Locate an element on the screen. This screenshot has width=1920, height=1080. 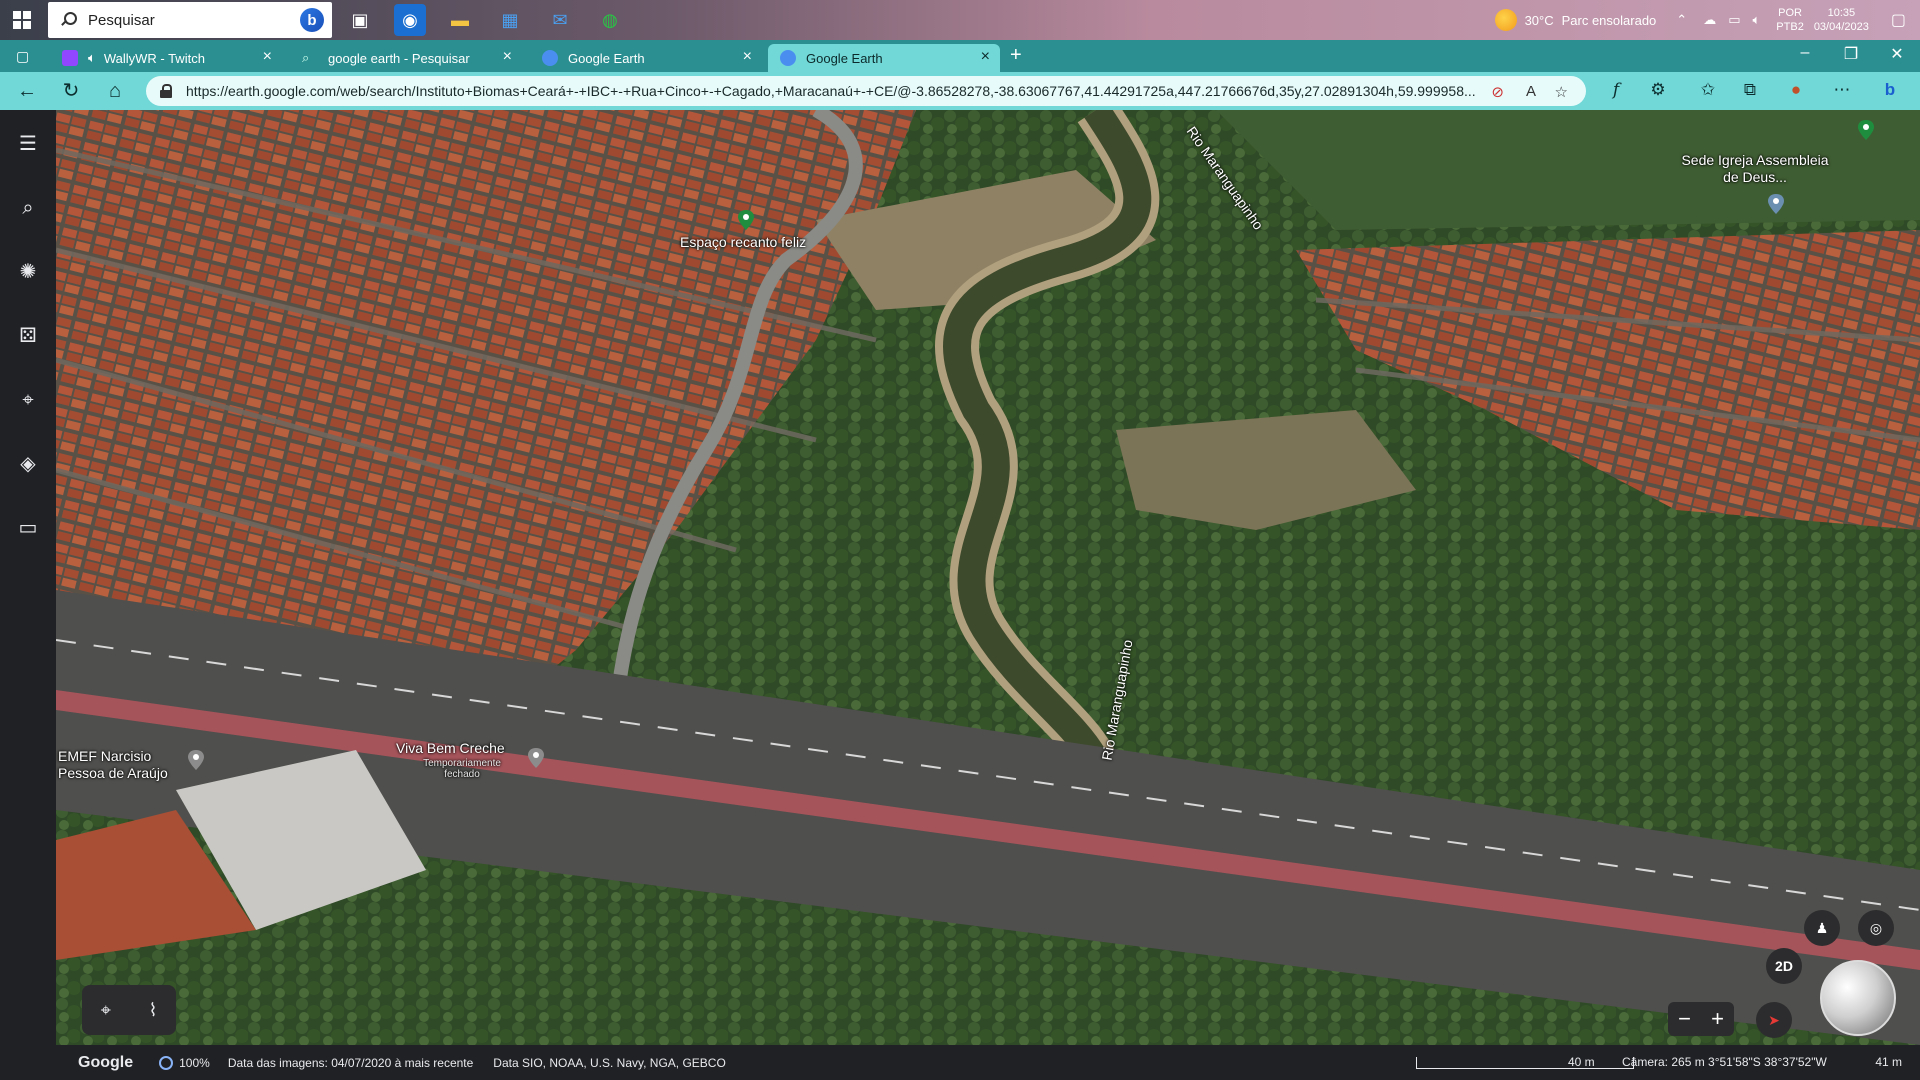
windows-logo-icon is located at coordinates (22, 20).